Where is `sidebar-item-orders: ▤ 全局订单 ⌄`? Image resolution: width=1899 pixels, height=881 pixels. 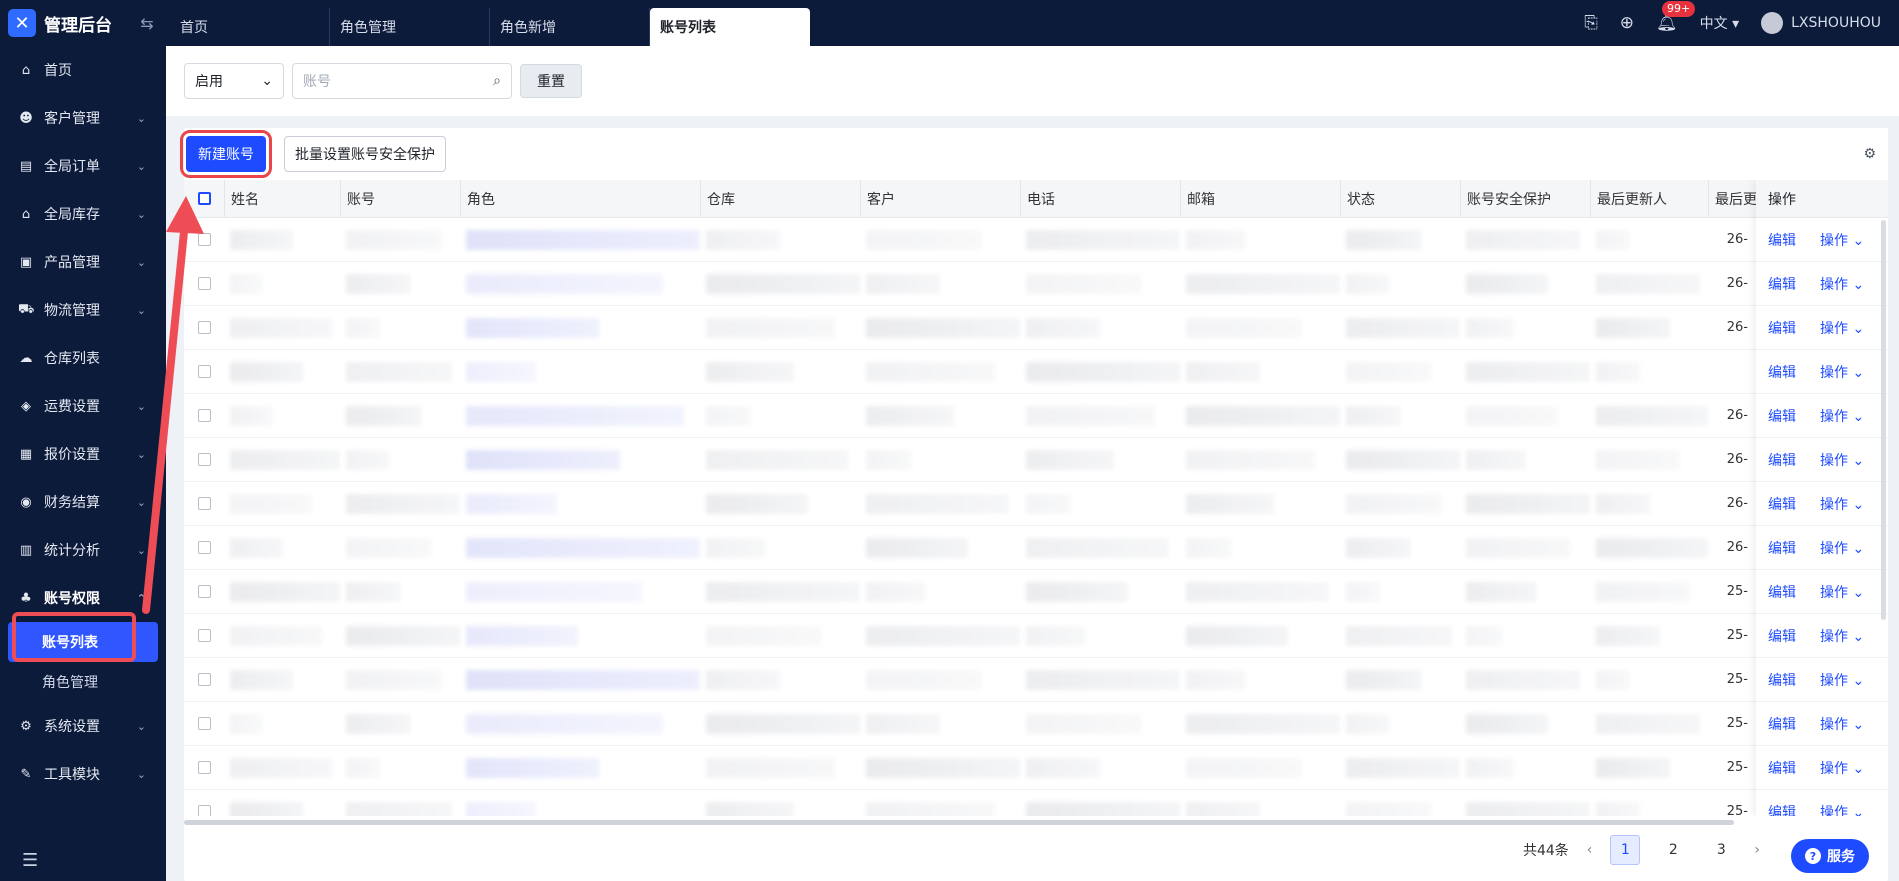 sidebar-item-orders: ▤ 全局订单 ⌄ is located at coordinates (83, 166).